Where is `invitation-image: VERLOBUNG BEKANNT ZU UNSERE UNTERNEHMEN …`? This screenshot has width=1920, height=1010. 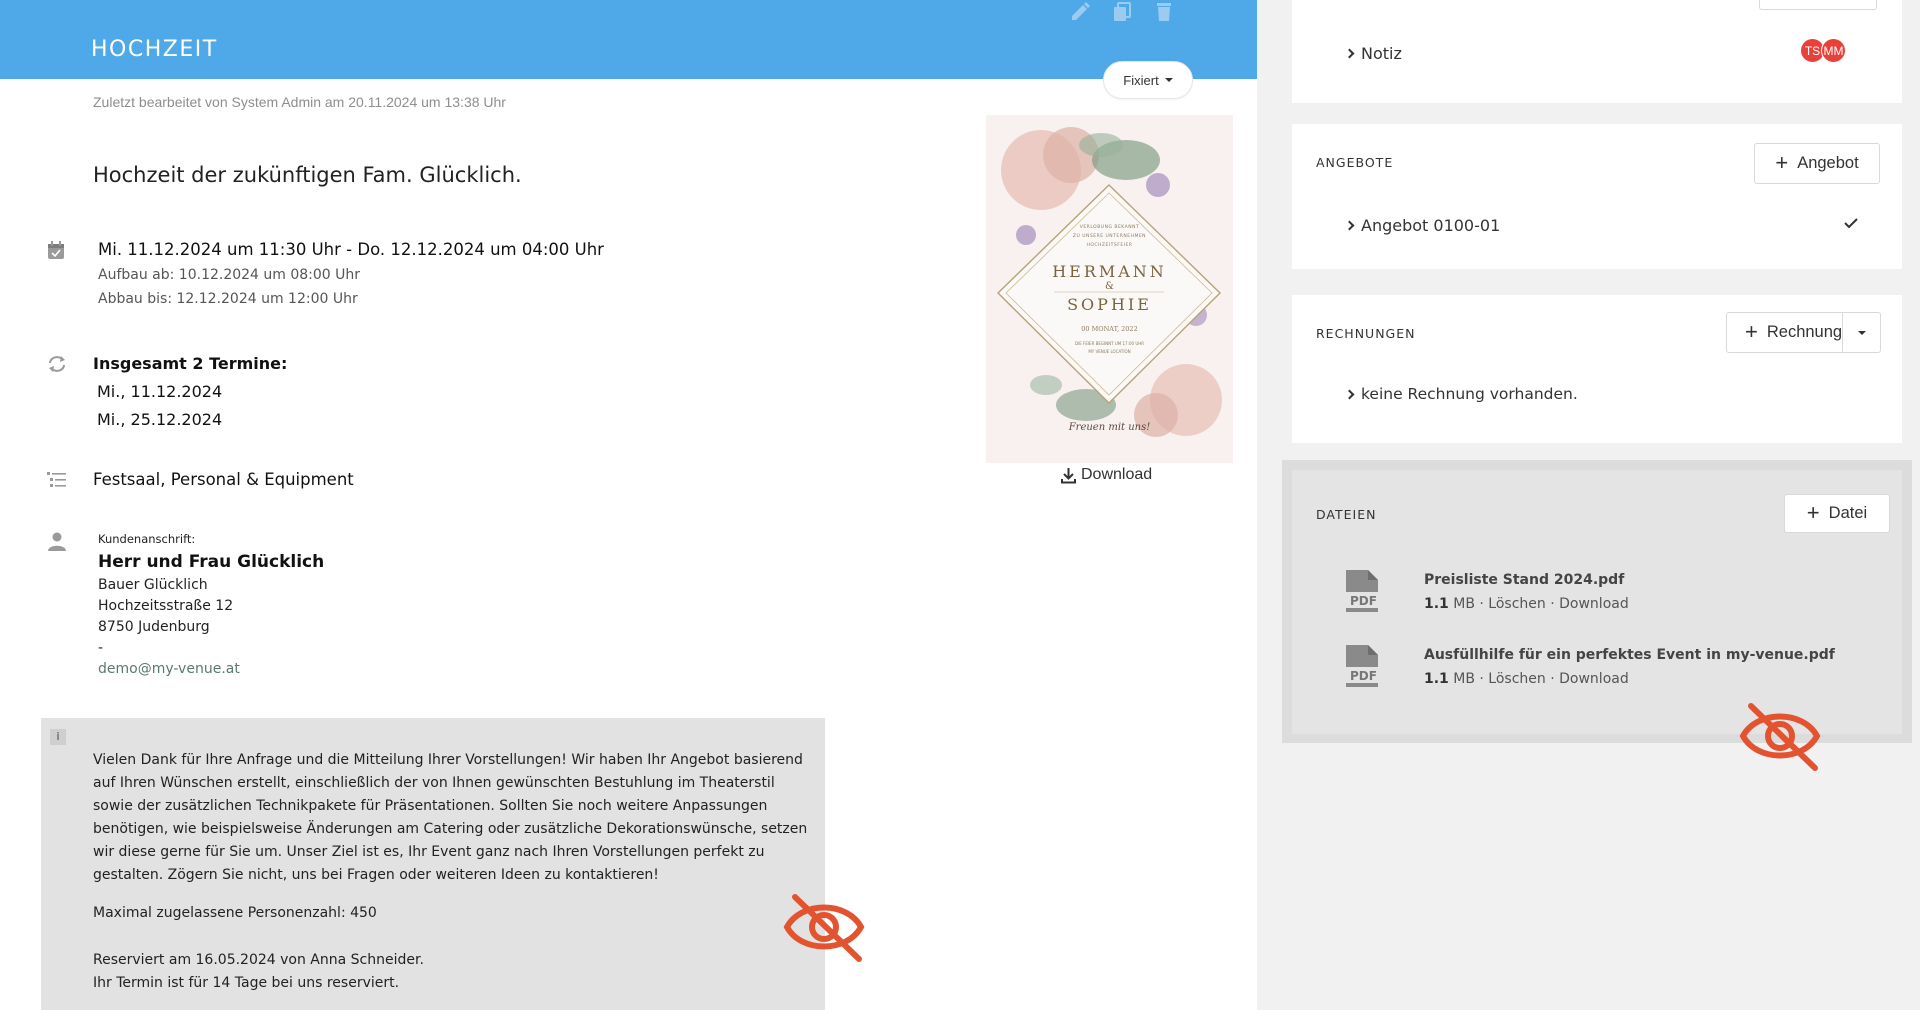
invitation-image: VERLOBUNG BEKANNT ZU UNSERE UNTERNEHMEN … is located at coordinates (1109, 289).